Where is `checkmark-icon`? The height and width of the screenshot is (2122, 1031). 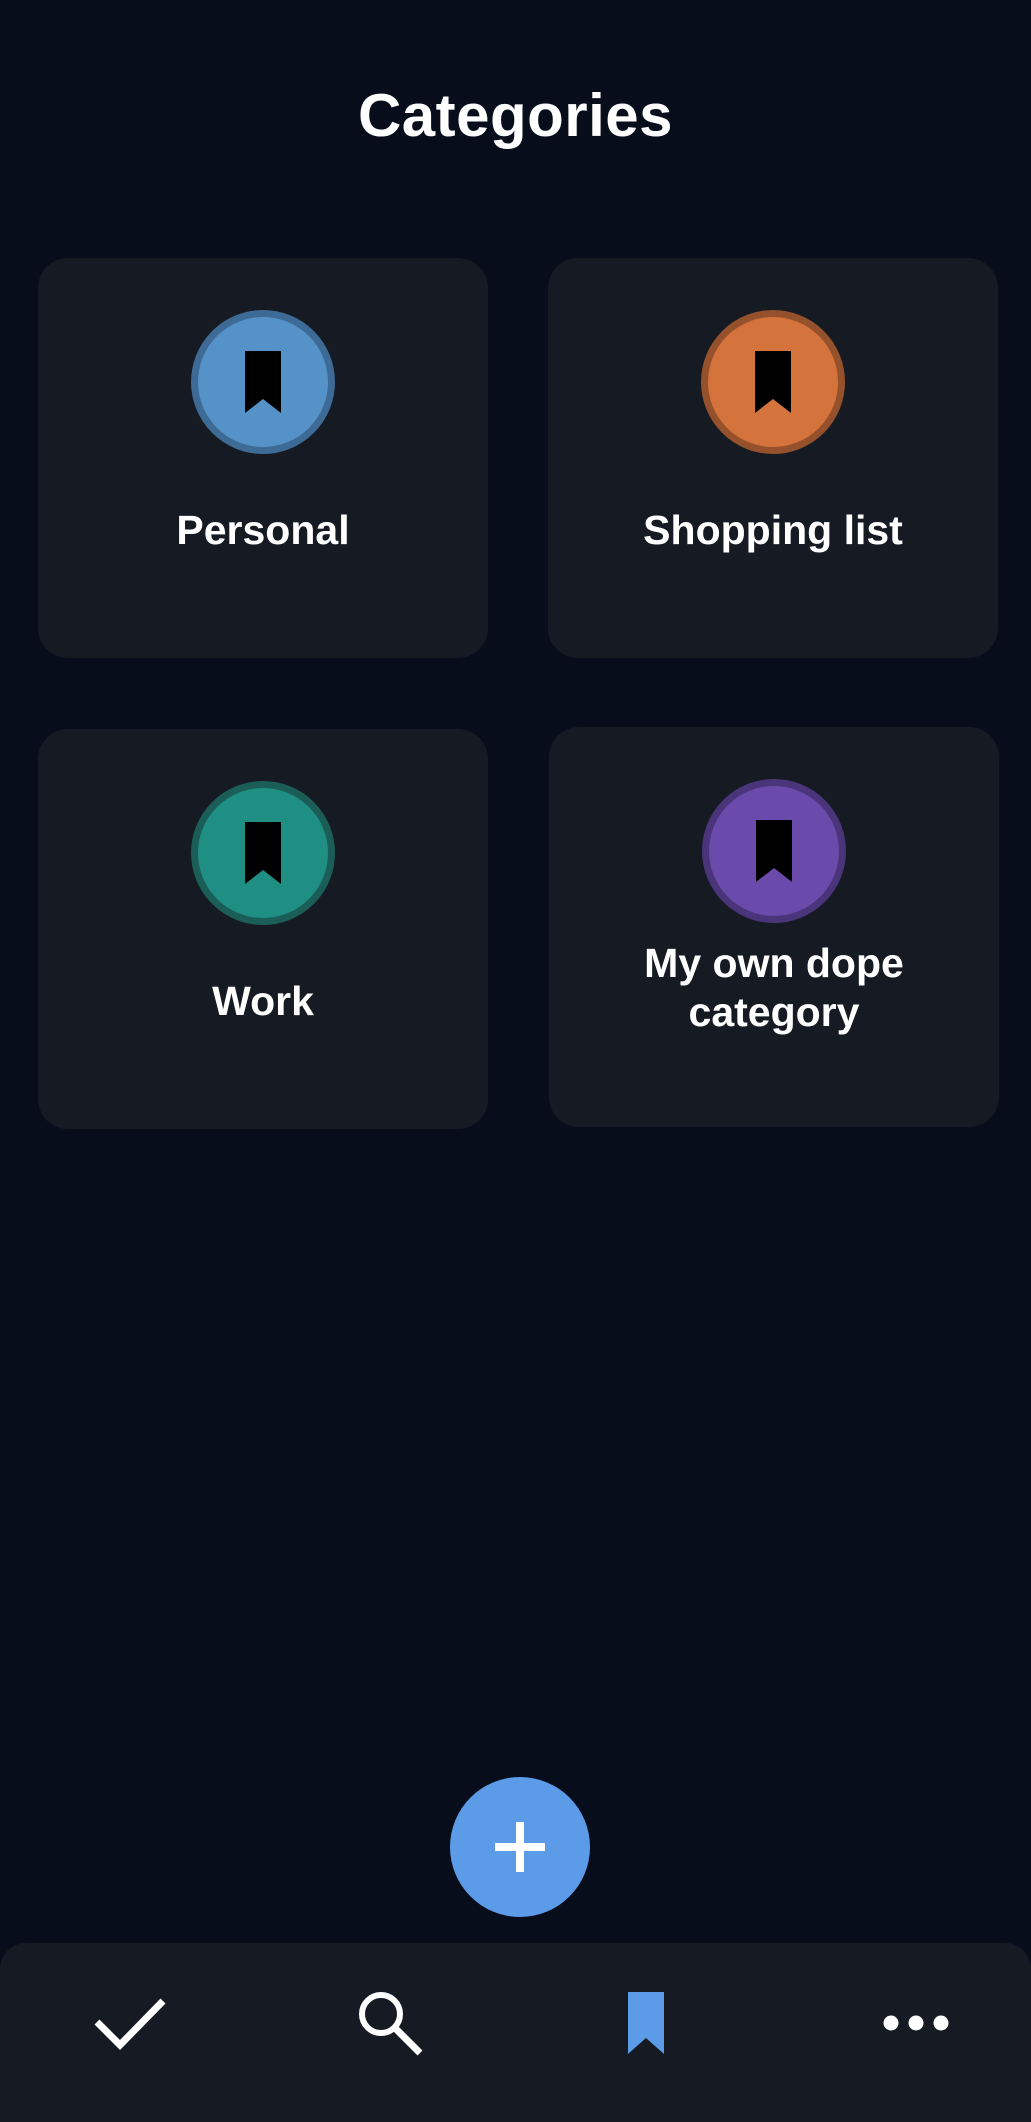 checkmark-icon is located at coordinates (130, 2024).